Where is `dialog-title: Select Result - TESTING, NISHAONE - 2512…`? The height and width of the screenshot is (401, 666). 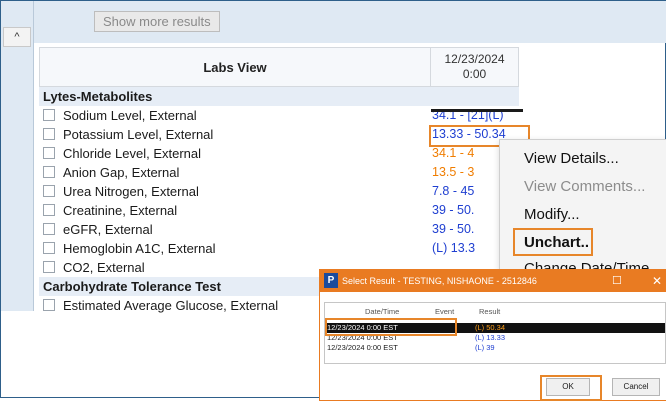 dialog-title: Select Result - TESTING, NISHAONE - 2512… is located at coordinates (439, 281).